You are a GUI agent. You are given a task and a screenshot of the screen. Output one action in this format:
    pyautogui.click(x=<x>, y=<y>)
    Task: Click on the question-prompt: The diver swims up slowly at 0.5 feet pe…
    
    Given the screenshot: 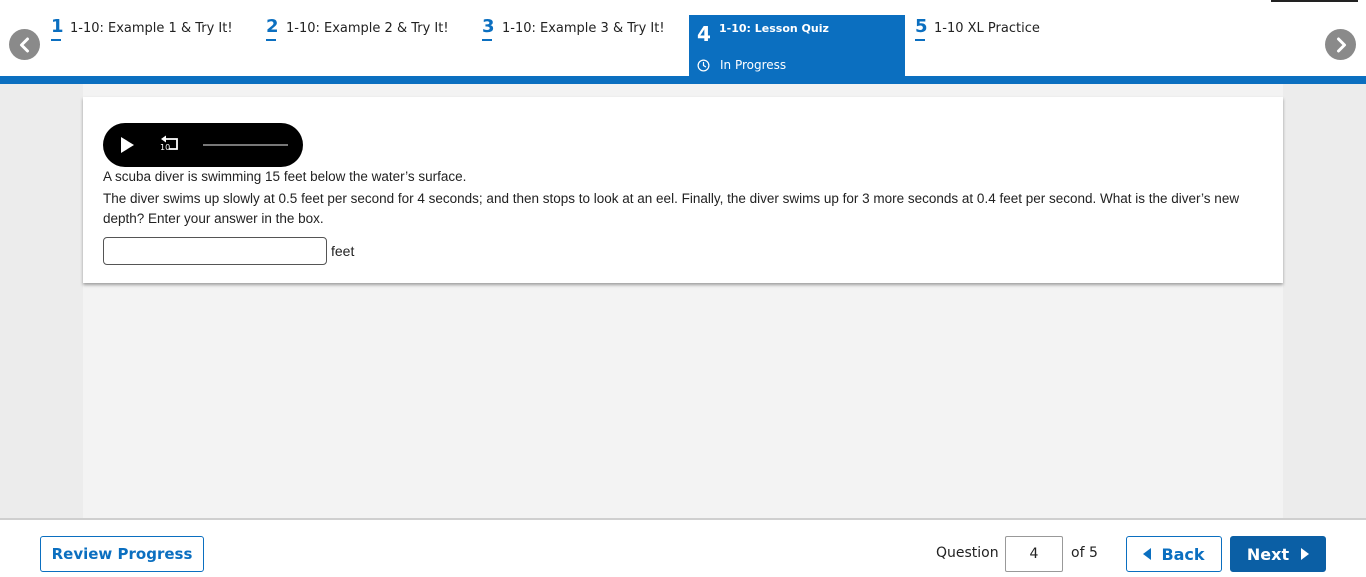 What is the action you would take?
    pyautogui.click(x=671, y=208)
    